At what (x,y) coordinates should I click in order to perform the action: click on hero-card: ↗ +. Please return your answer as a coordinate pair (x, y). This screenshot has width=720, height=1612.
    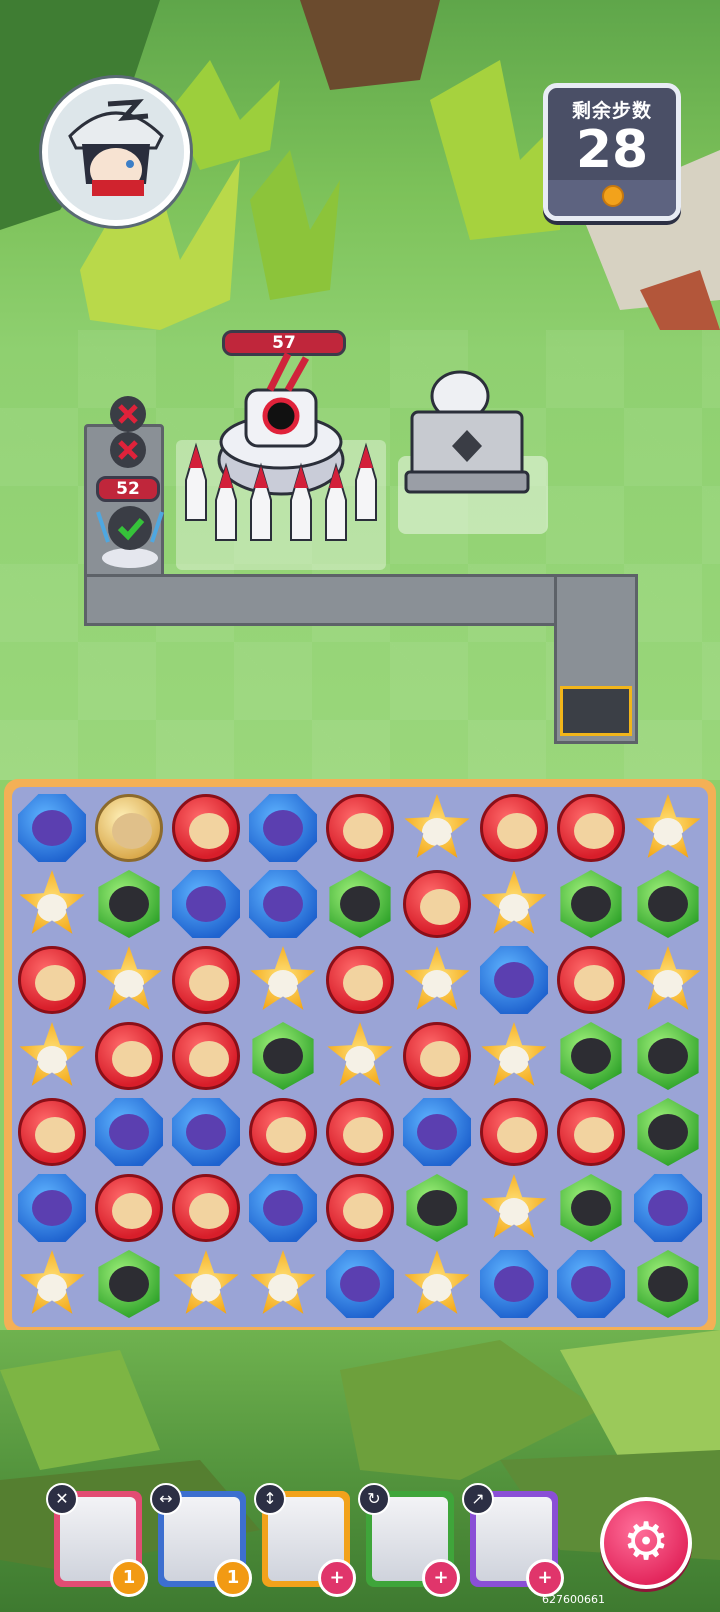
    Looking at the image, I should click on (513, 1540).